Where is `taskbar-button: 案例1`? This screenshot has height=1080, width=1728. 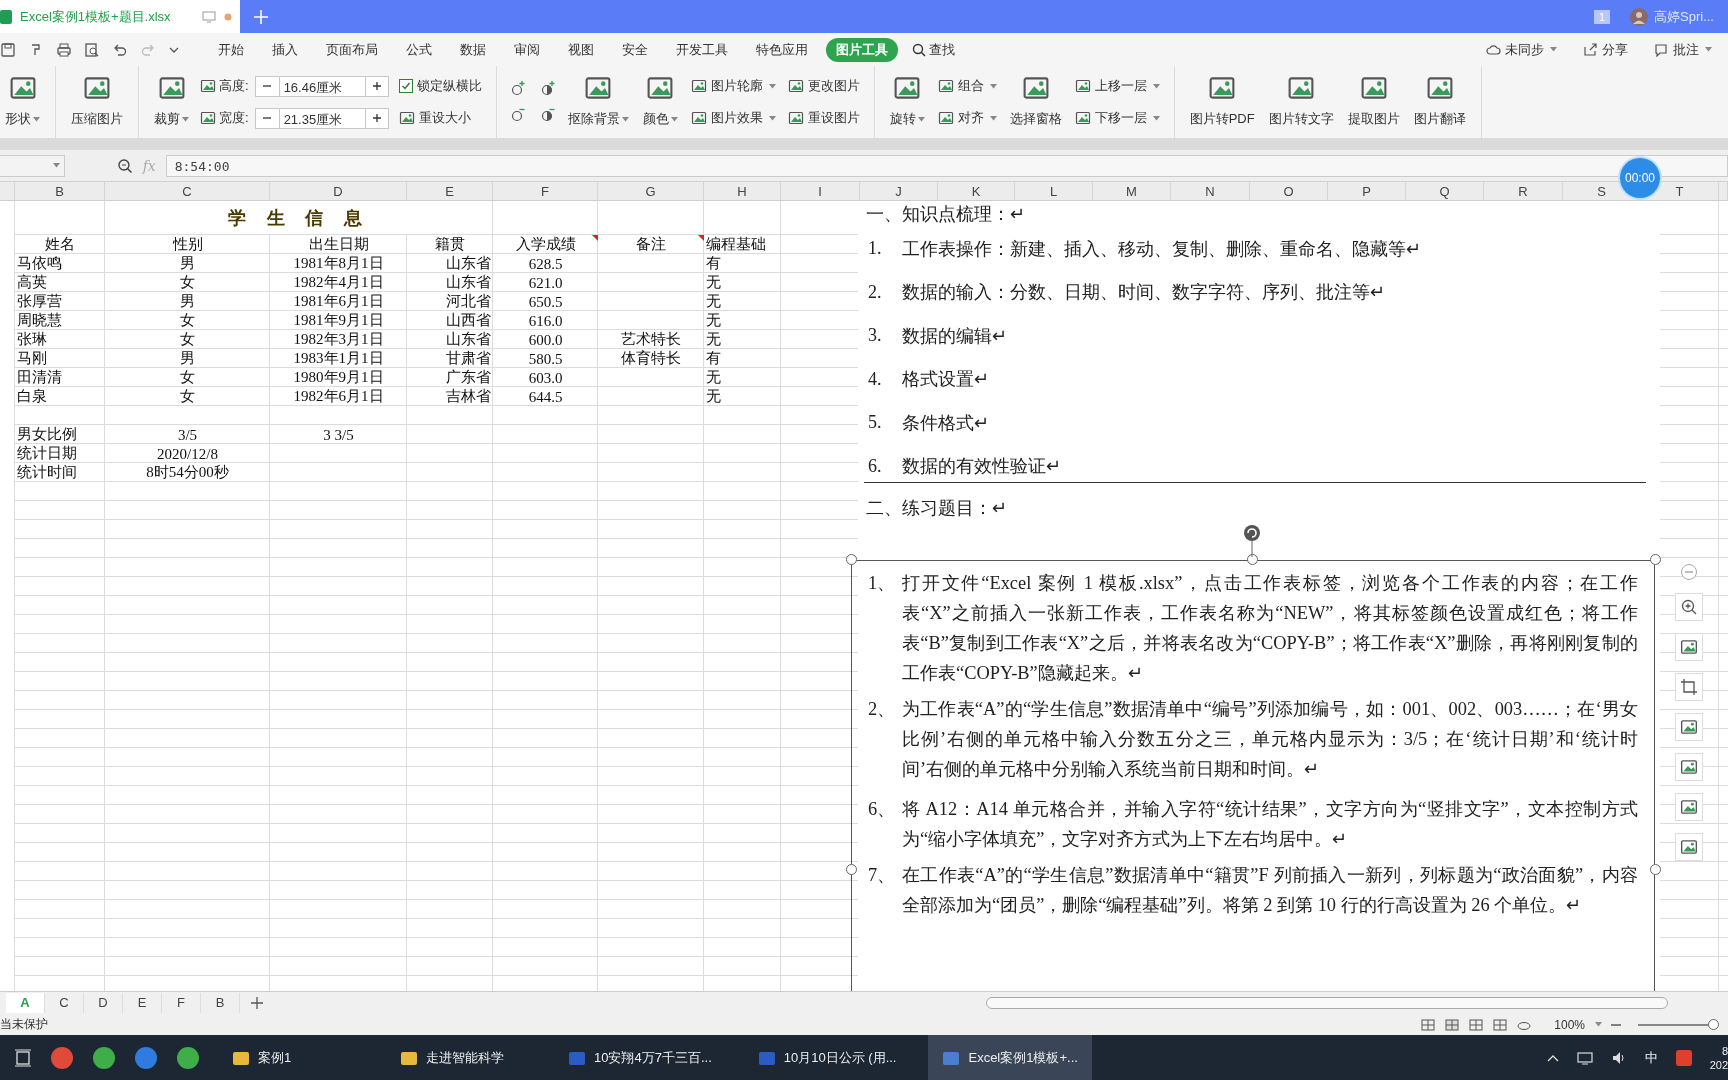
taskbar-button: 案例1 is located at coordinates (293, 1057).